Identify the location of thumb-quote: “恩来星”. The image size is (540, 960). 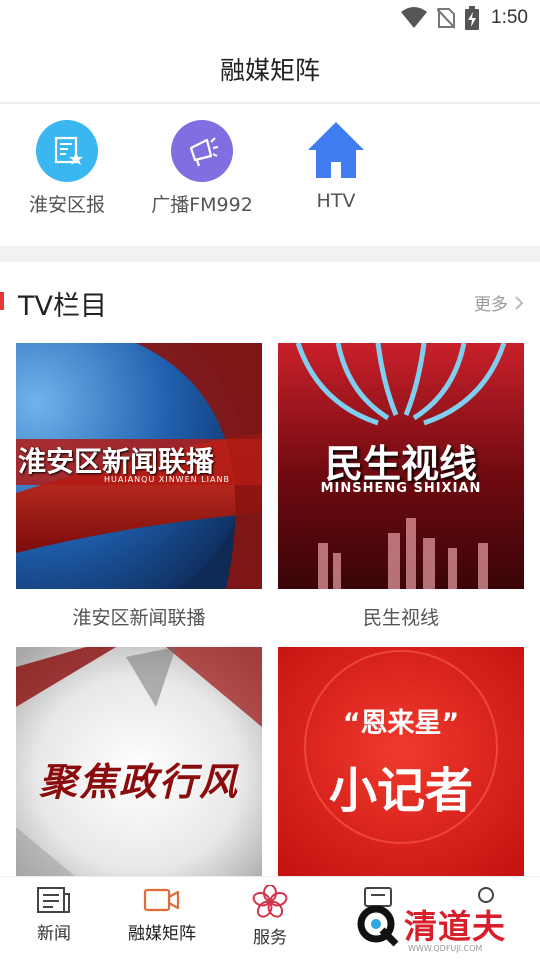
(401, 723).